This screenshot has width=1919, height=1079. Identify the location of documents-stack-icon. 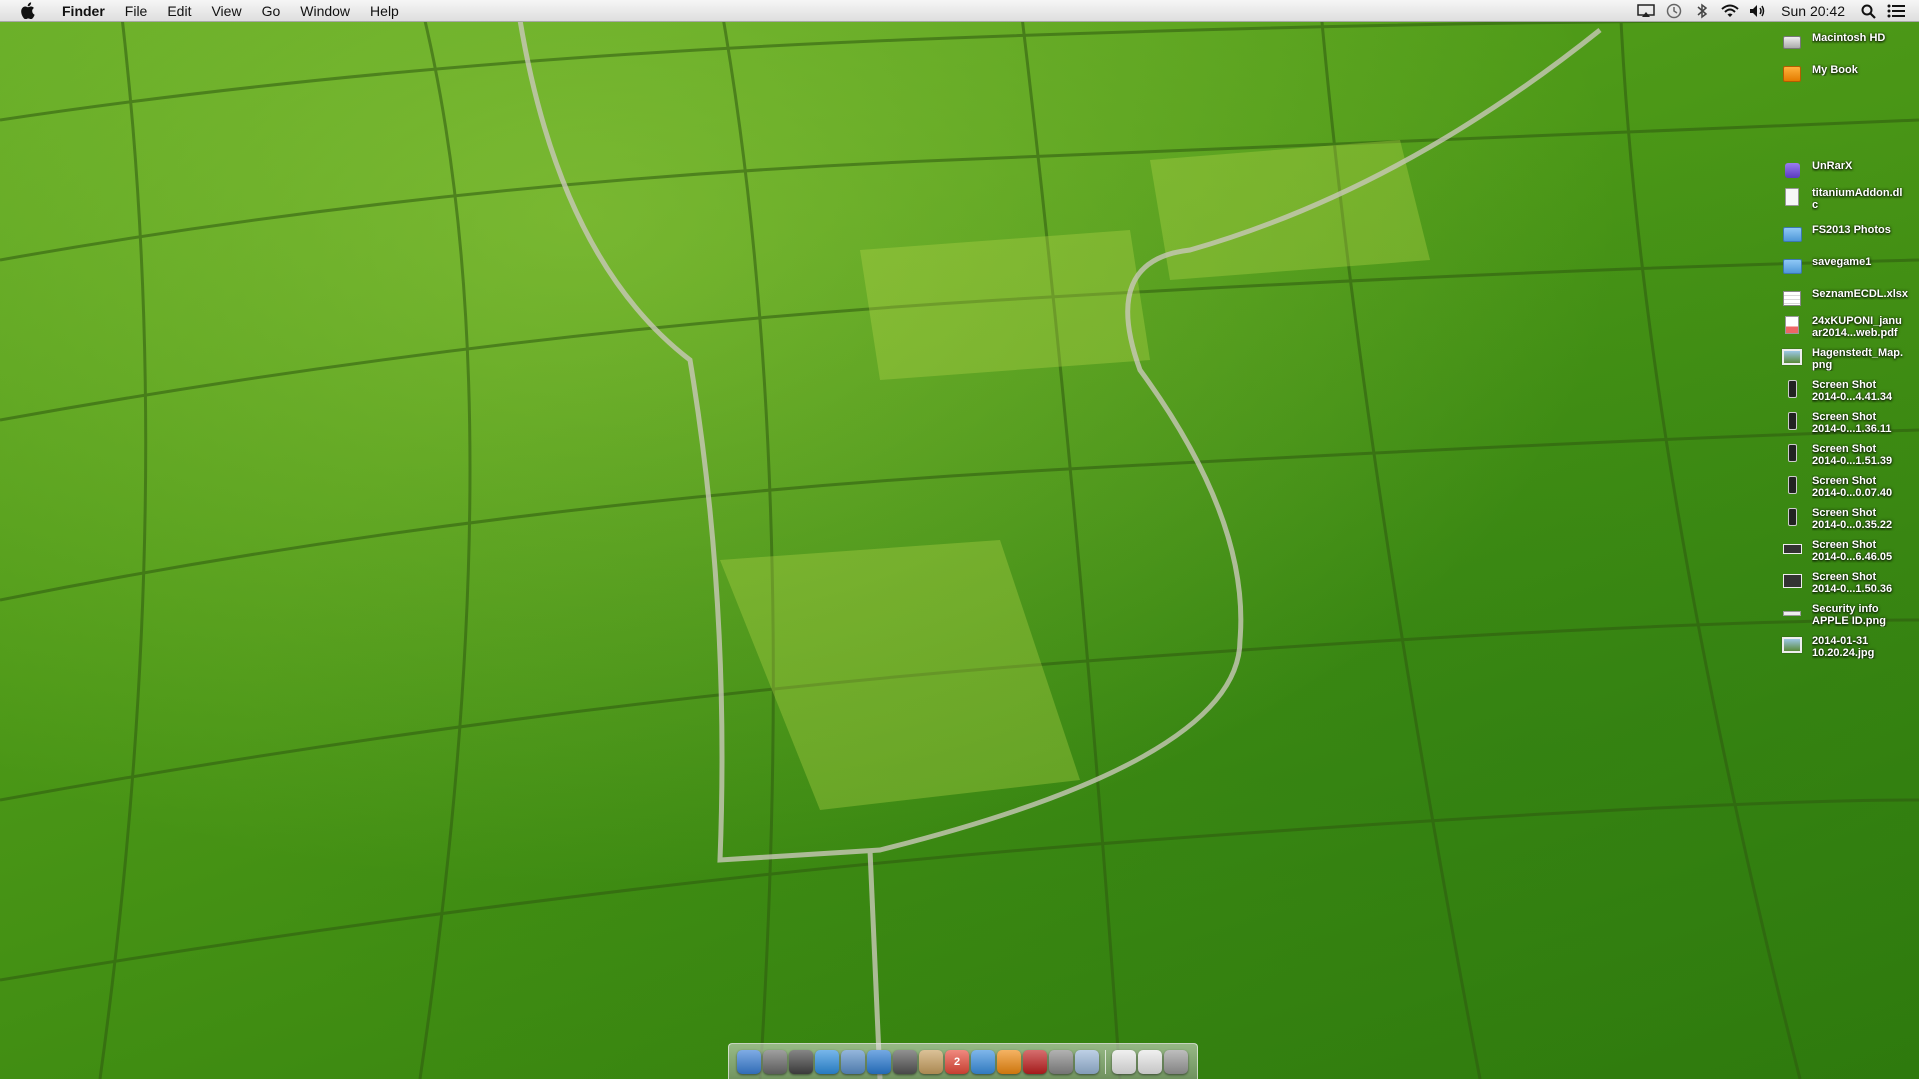
(1124, 1062).